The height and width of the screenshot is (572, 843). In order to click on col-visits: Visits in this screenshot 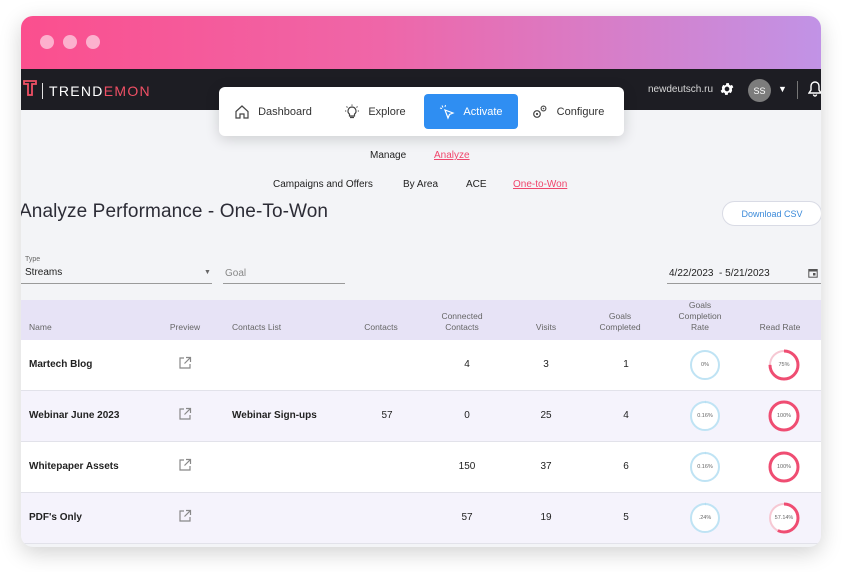, I will do `click(546, 327)`.